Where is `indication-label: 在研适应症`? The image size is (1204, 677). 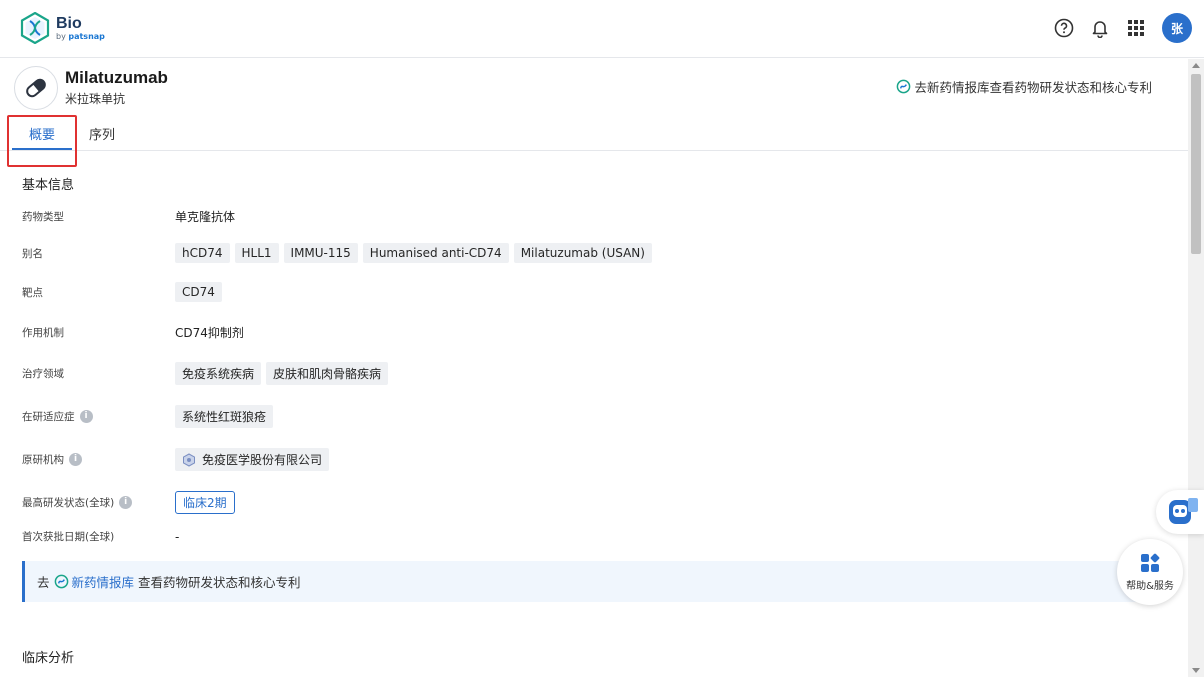
indication-label: 在研适应症 is located at coordinates (48, 417).